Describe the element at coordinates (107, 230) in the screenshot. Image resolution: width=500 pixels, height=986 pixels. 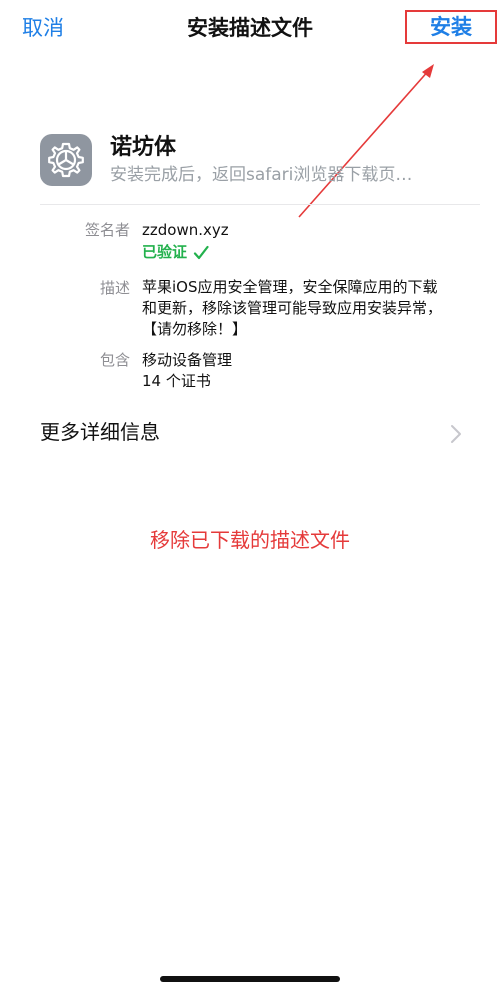
I see `signer-label: 签名者` at that location.